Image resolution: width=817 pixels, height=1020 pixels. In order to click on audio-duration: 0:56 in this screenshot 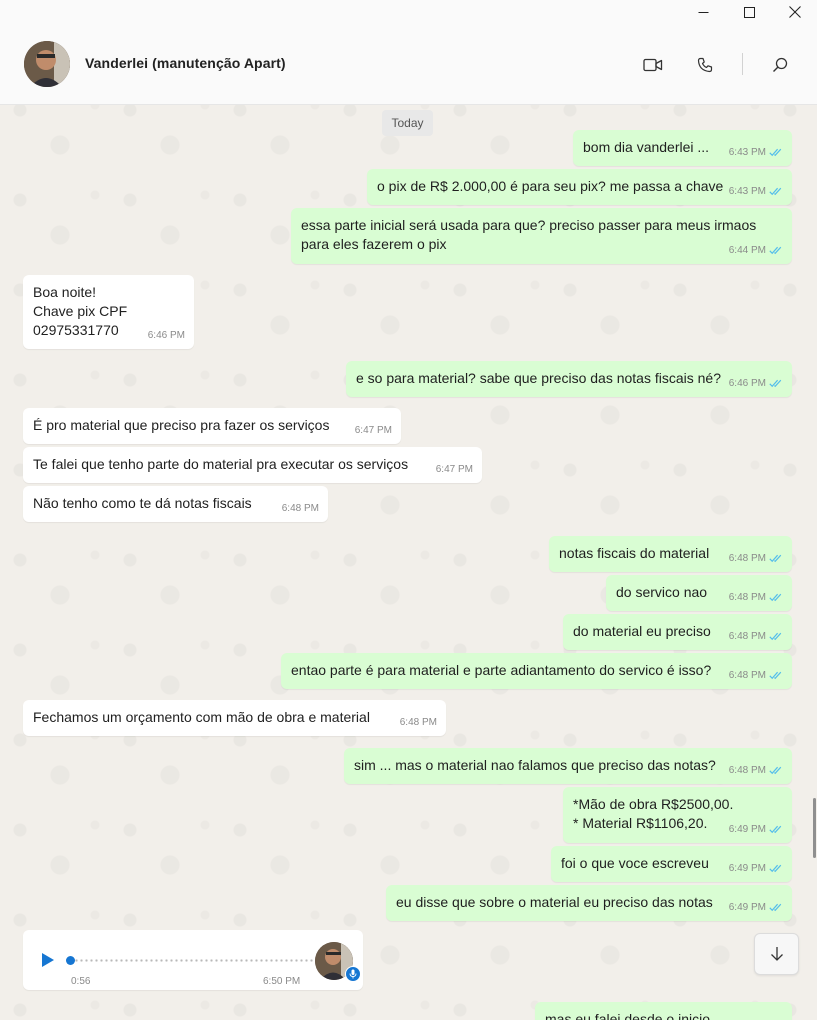, I will do `click(81, 981)`.